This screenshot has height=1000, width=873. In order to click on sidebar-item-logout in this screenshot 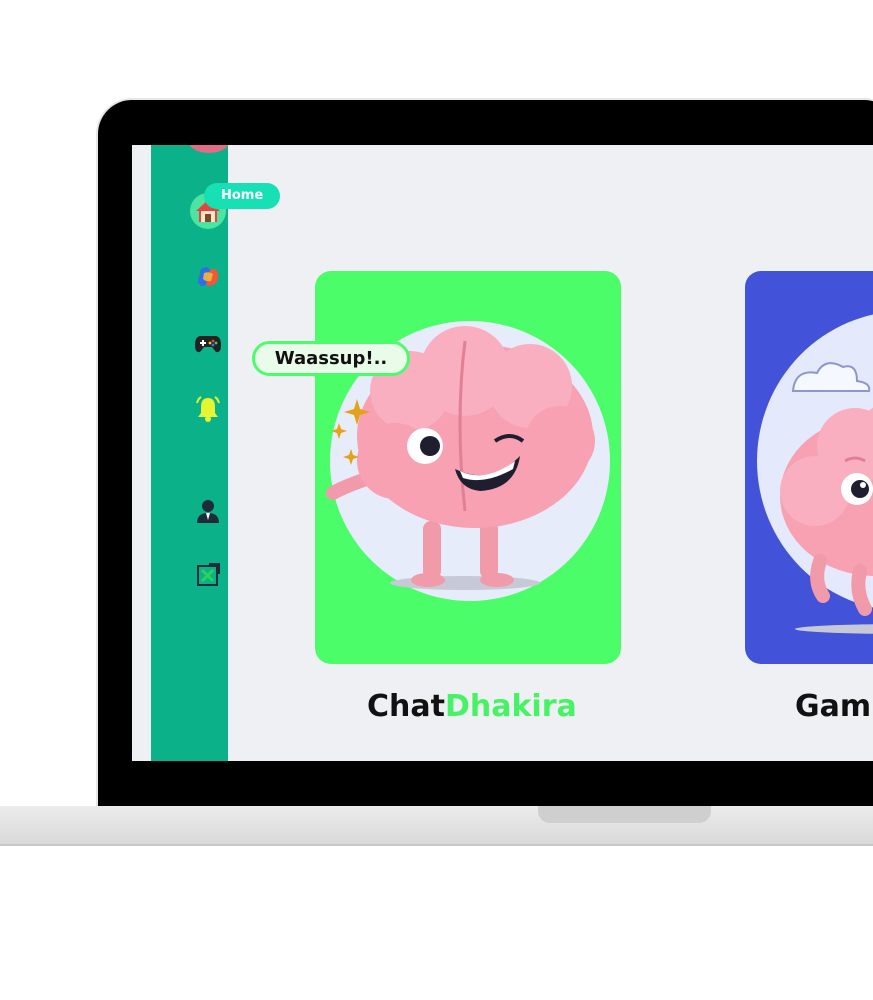, I will do `click(208, 575)`.